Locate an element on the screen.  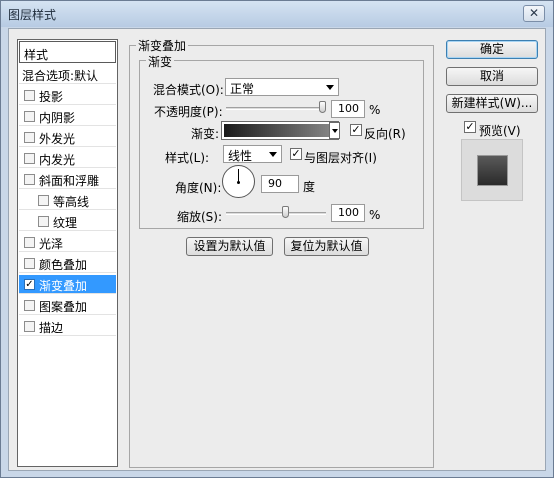
blend-mode-dropdown: 正常 is located at coordinates (282, 87).